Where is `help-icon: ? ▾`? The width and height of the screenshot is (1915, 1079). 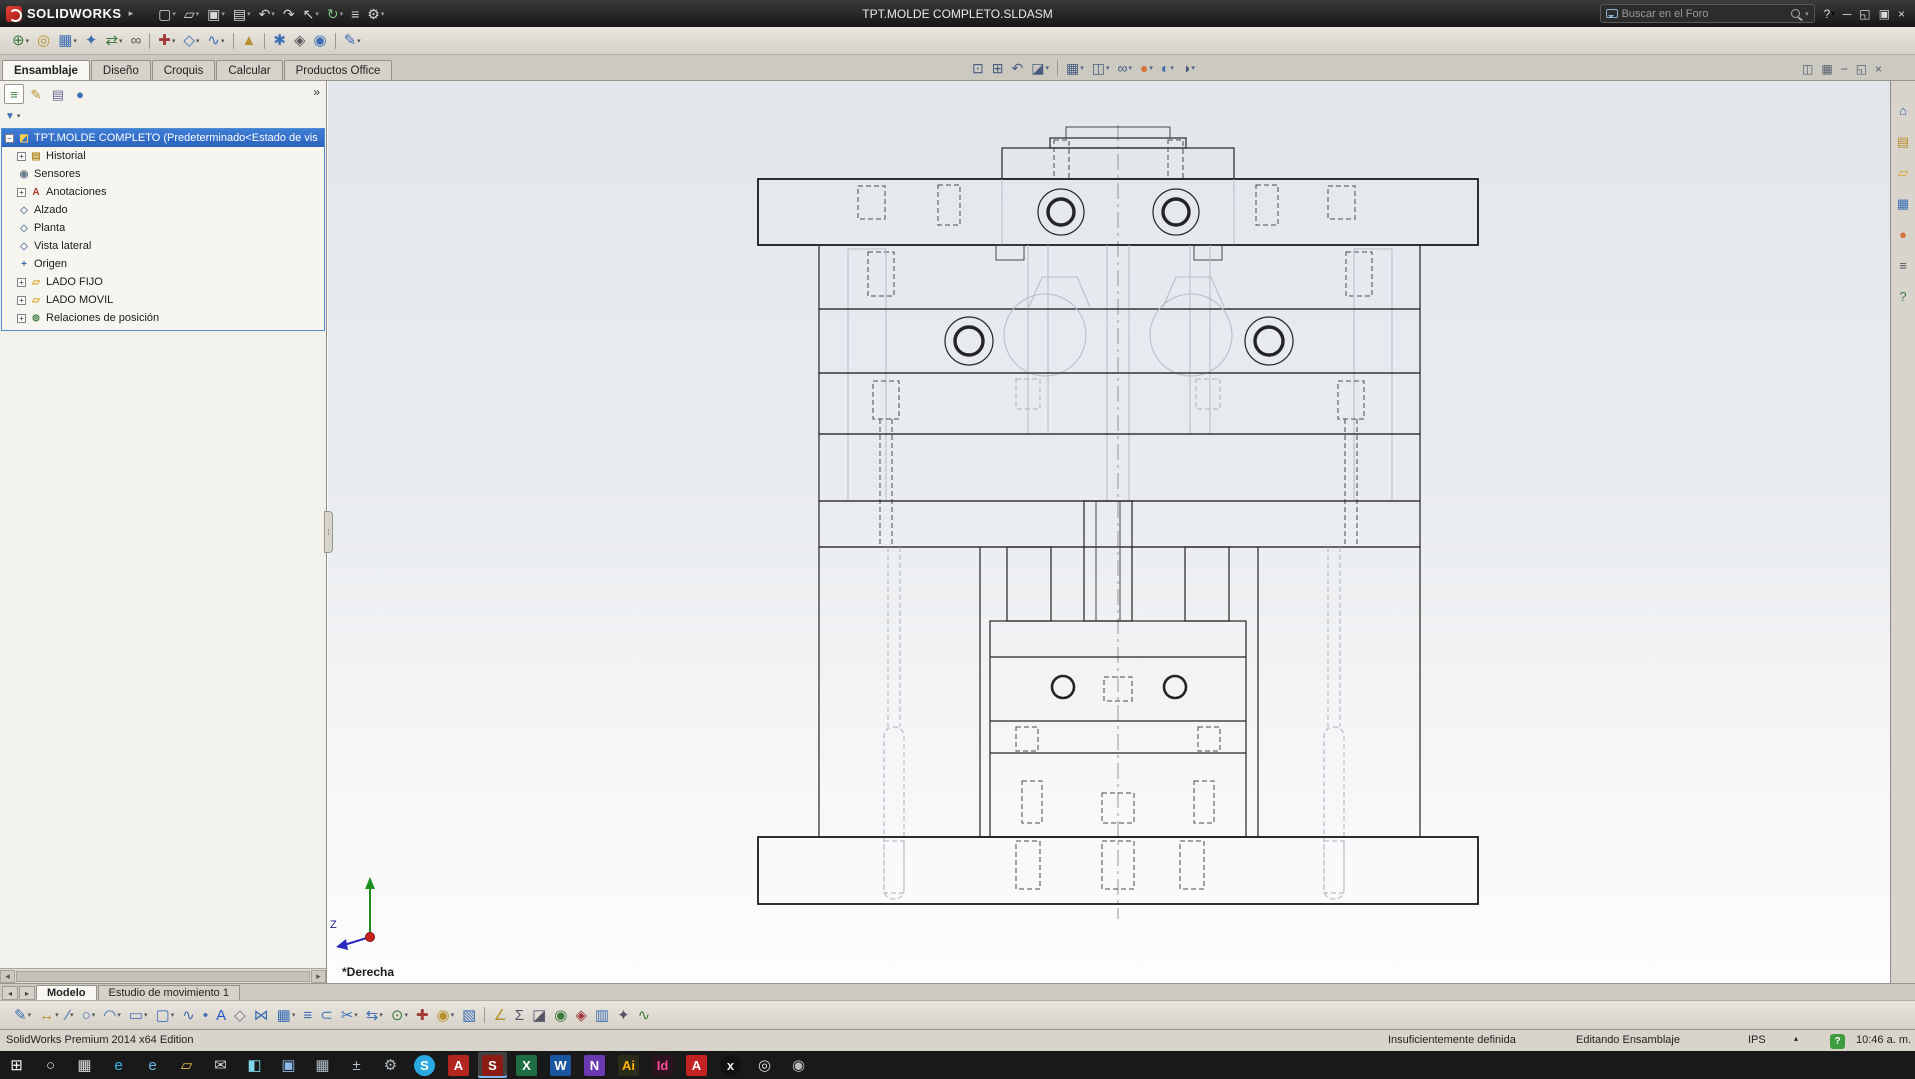
help-icon: ? ▾ is located at coordinates (1829, 14).